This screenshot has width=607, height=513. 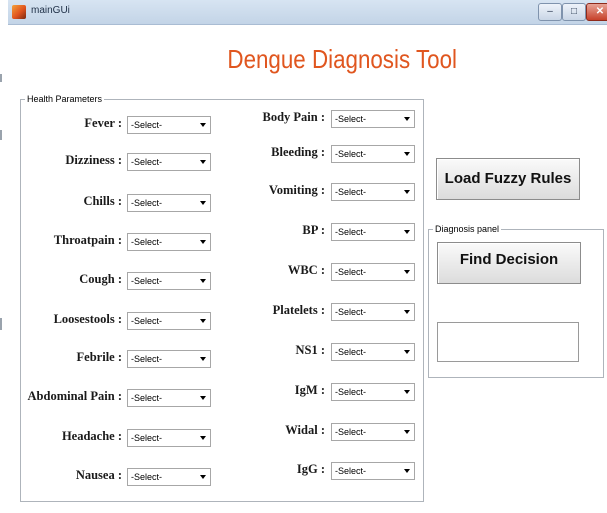 I want to click on minimize-button: –, so click(x=550, y=12).